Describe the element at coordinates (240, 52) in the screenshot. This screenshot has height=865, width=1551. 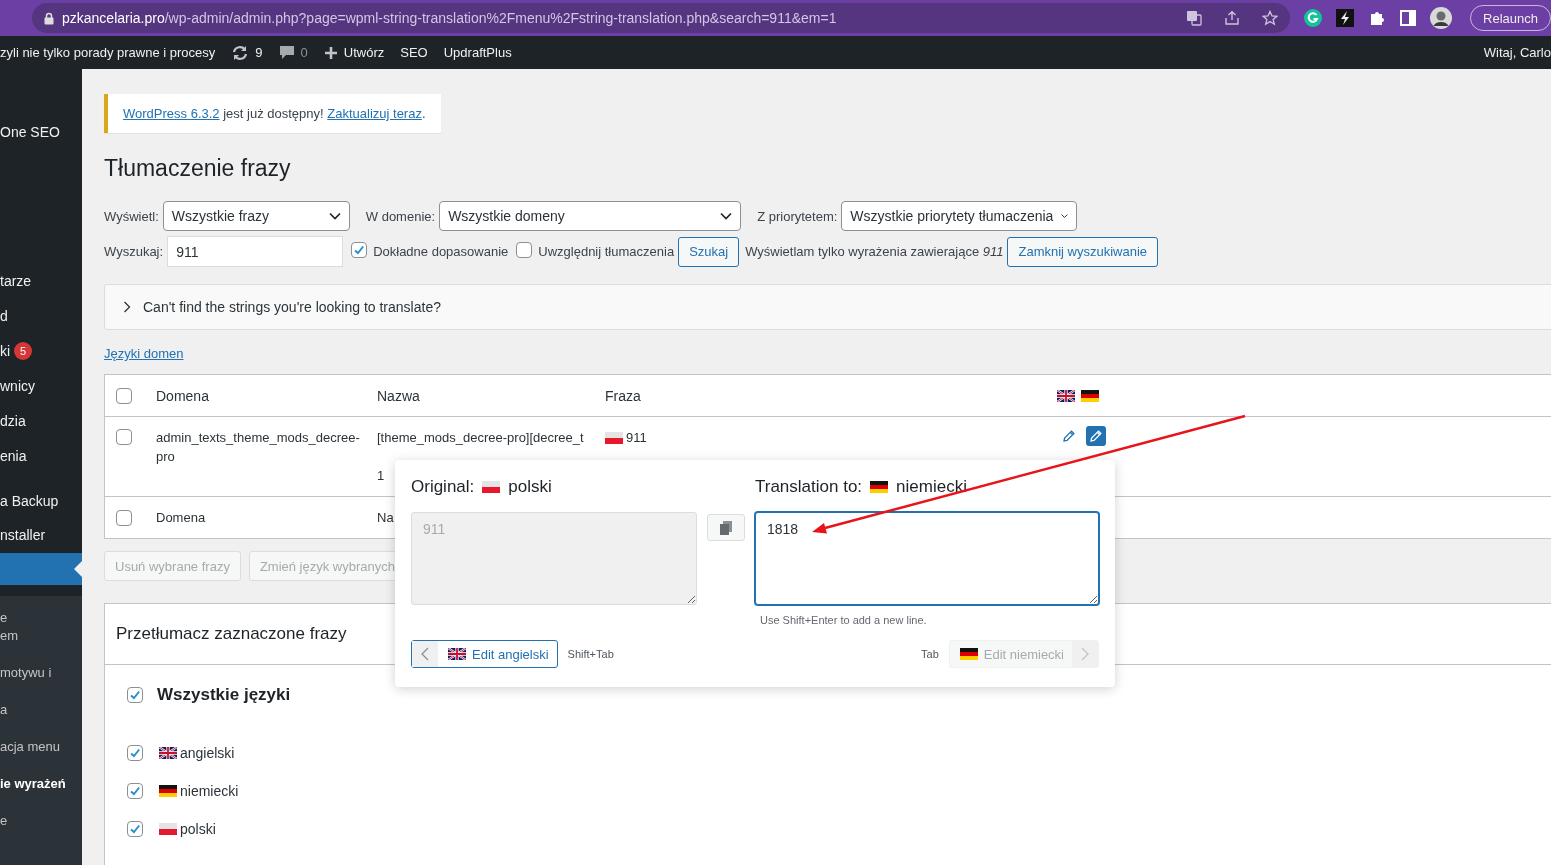
I see `refresh-icon` at that location.